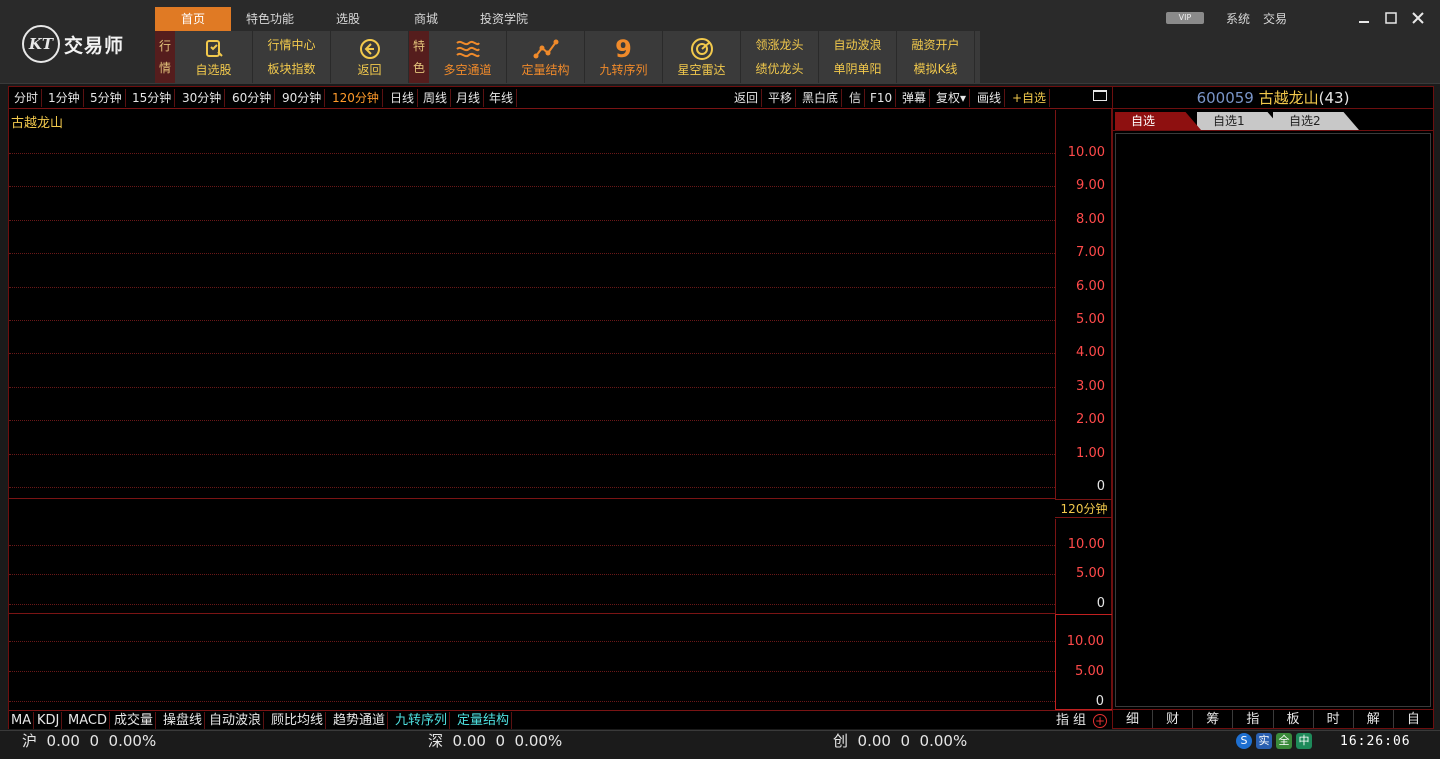 The width and height of the screenshot is (1440, 759). I want to click on tab-watchlist-1: 自选1, so click(1240, 121).